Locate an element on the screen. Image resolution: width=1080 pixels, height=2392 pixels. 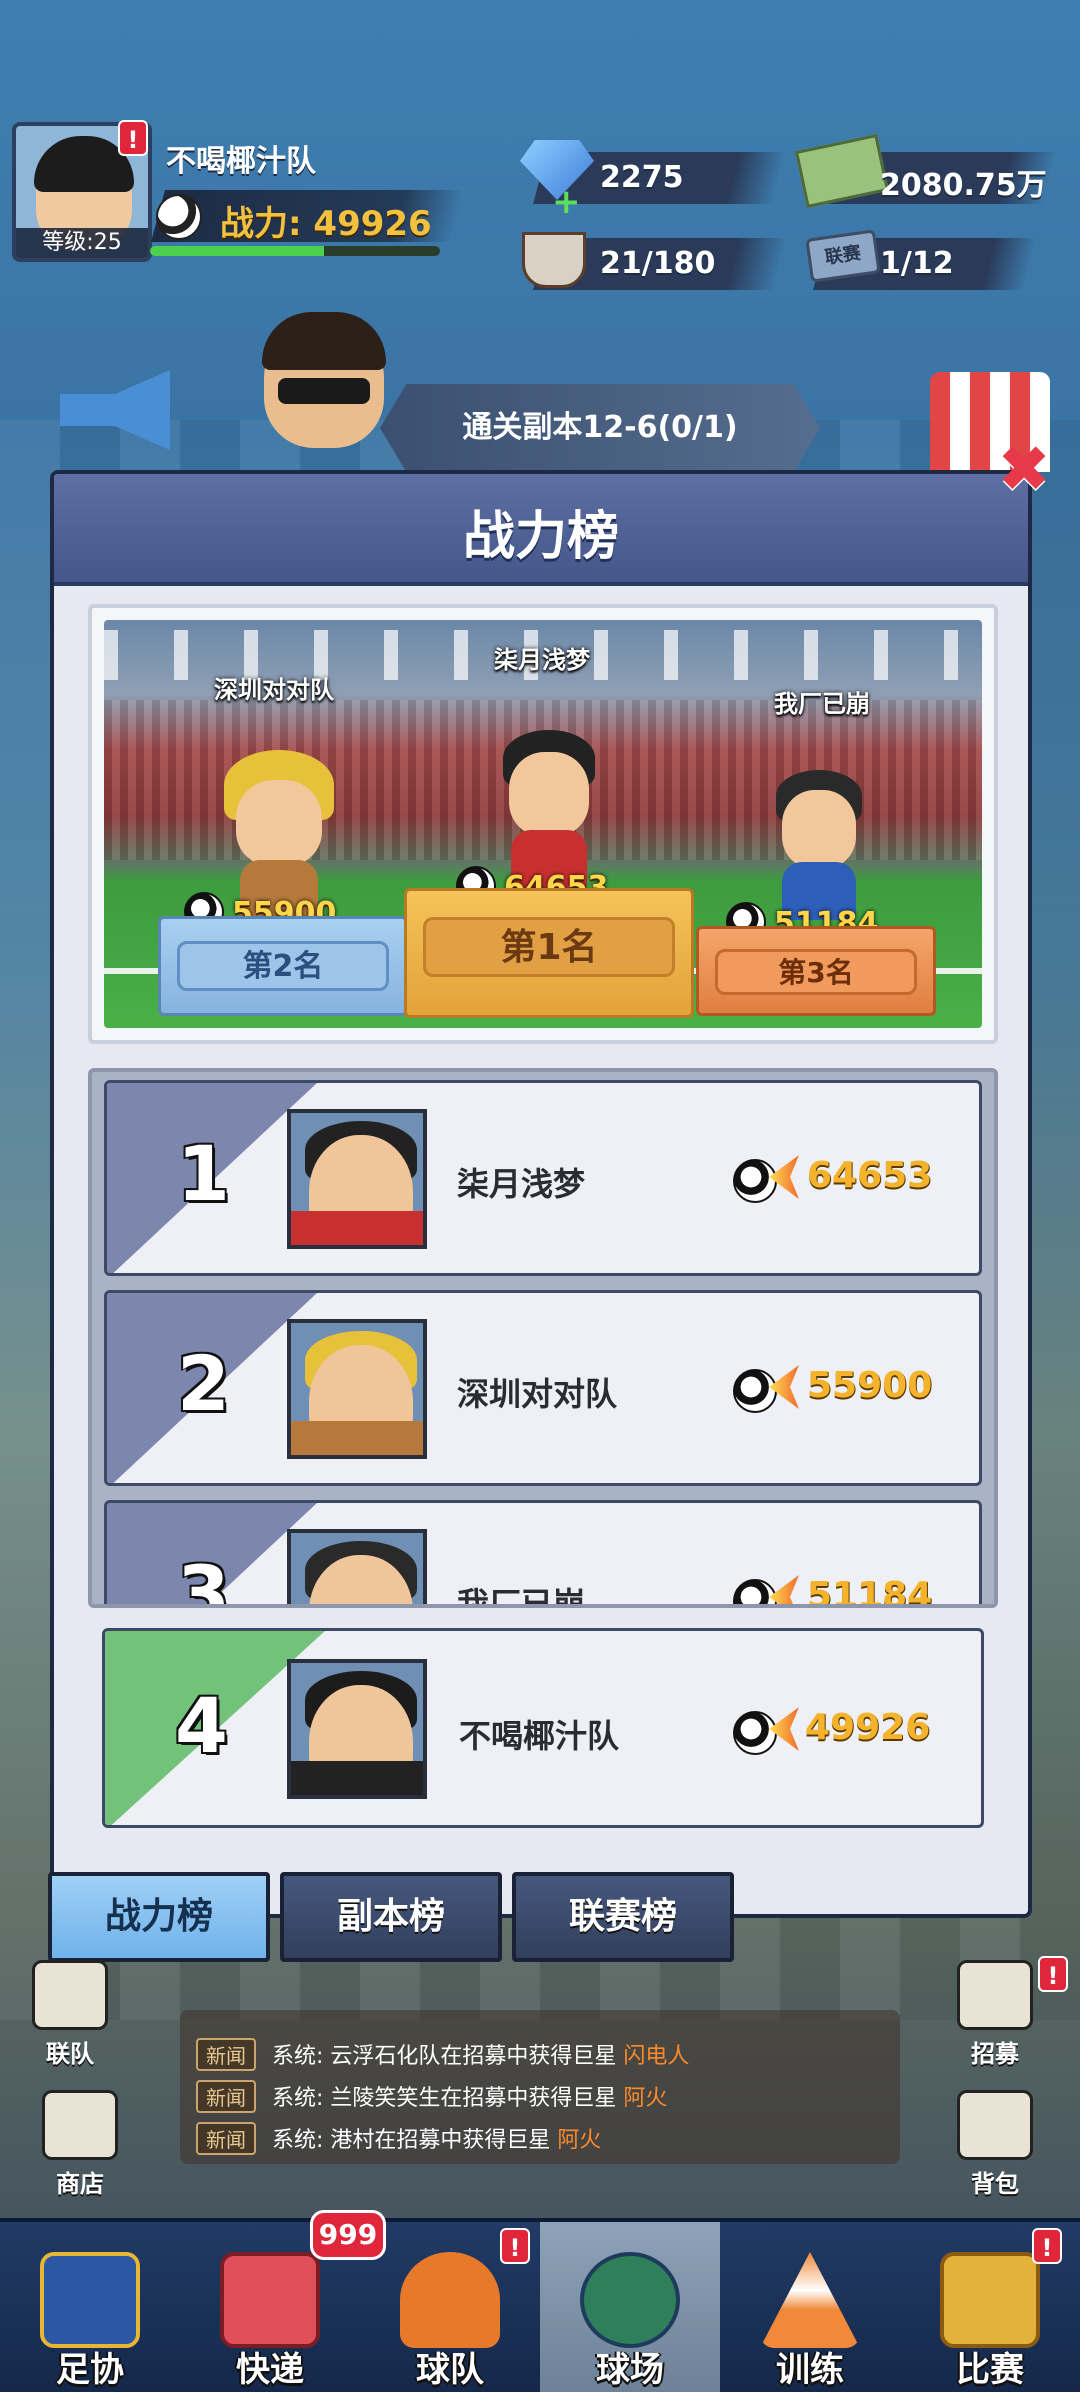
news-text: 系统: 港村在招募中获得巨星 is located at coordinates (411, 2140).